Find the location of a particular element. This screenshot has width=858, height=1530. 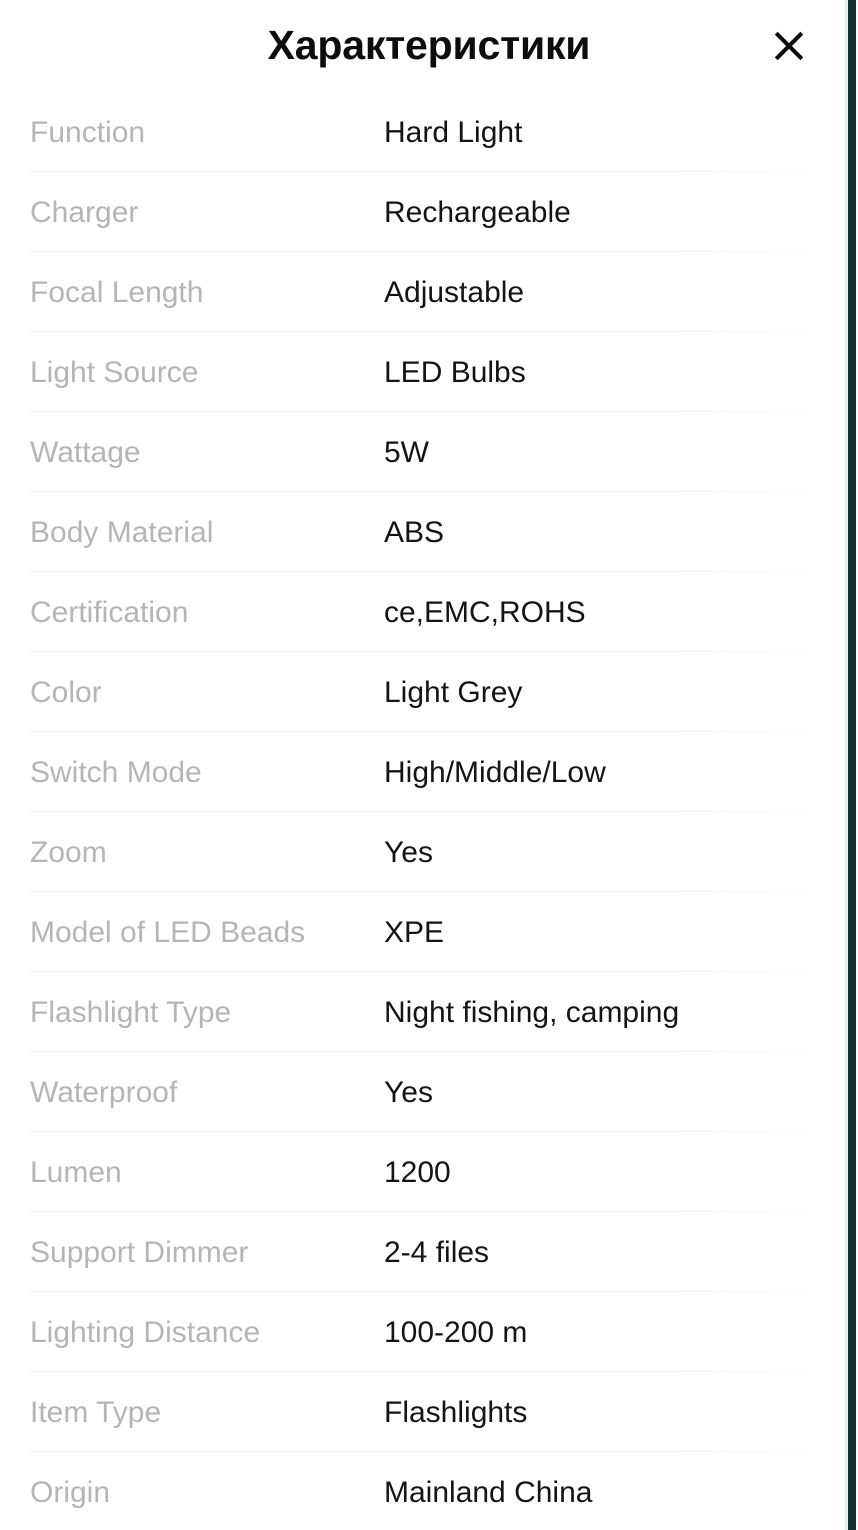

spec-row: Color Light Grey is located at coordinates (429, 692).